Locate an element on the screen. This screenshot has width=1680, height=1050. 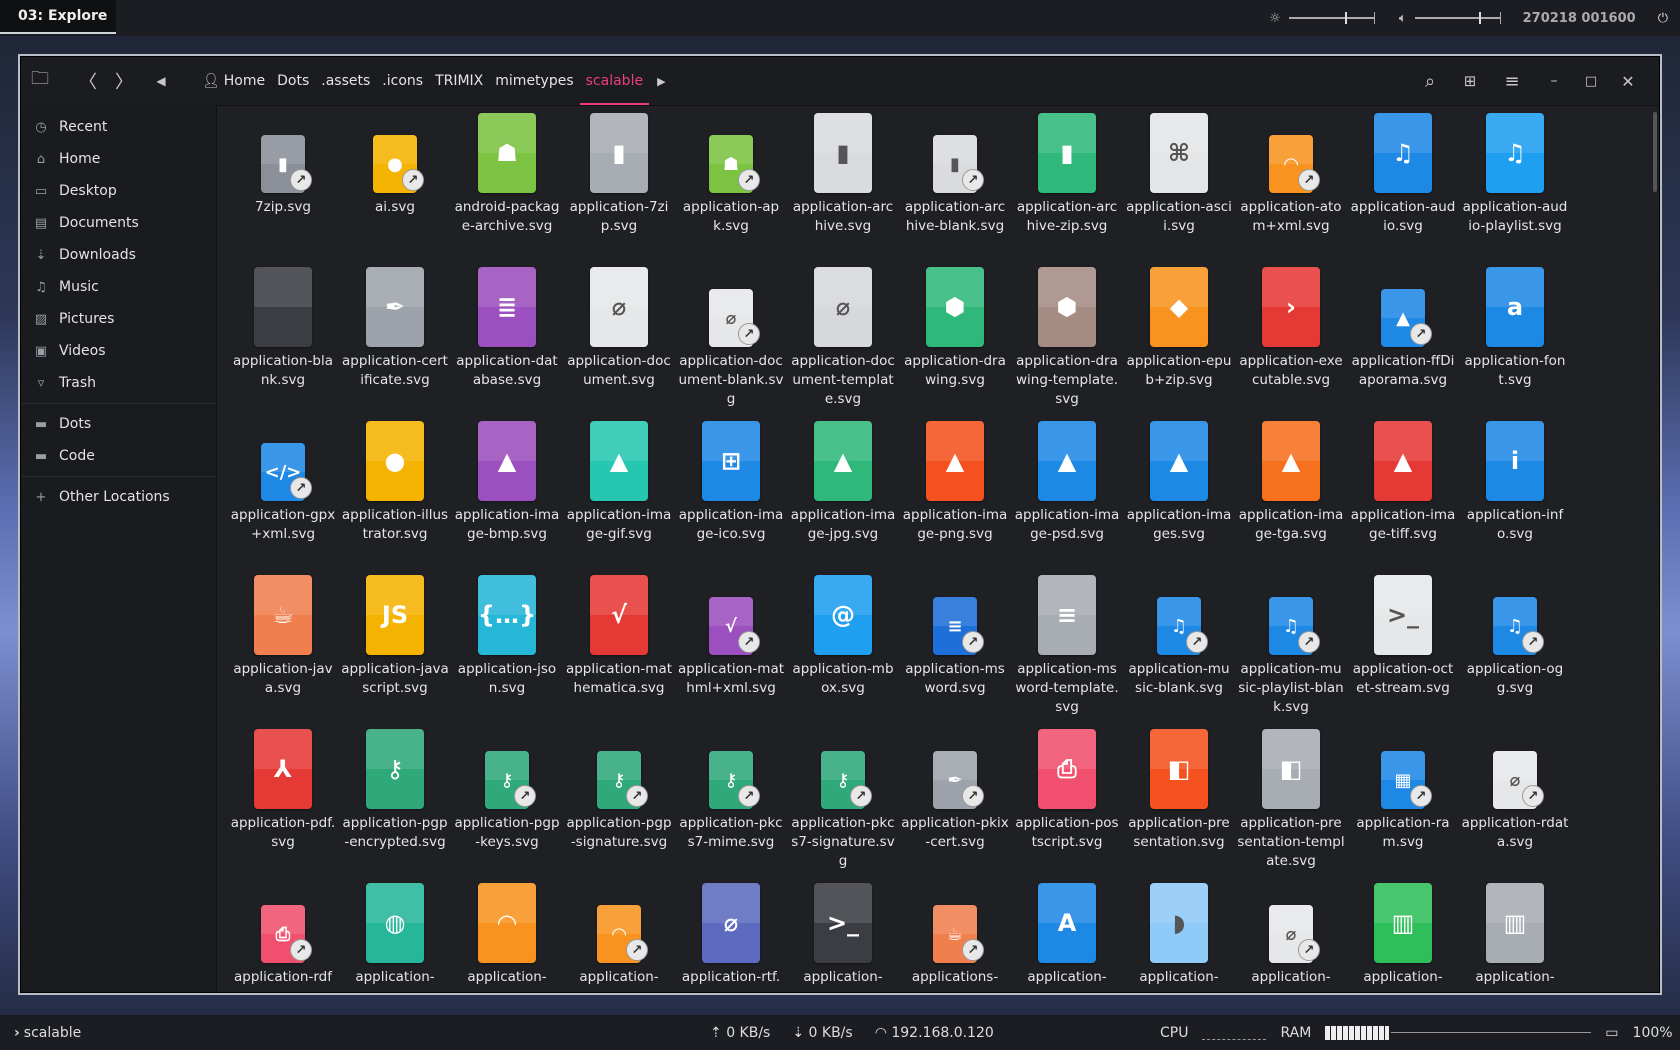
file-item: ⌀ application-document-template.svg is located at coordinates (843, 342).